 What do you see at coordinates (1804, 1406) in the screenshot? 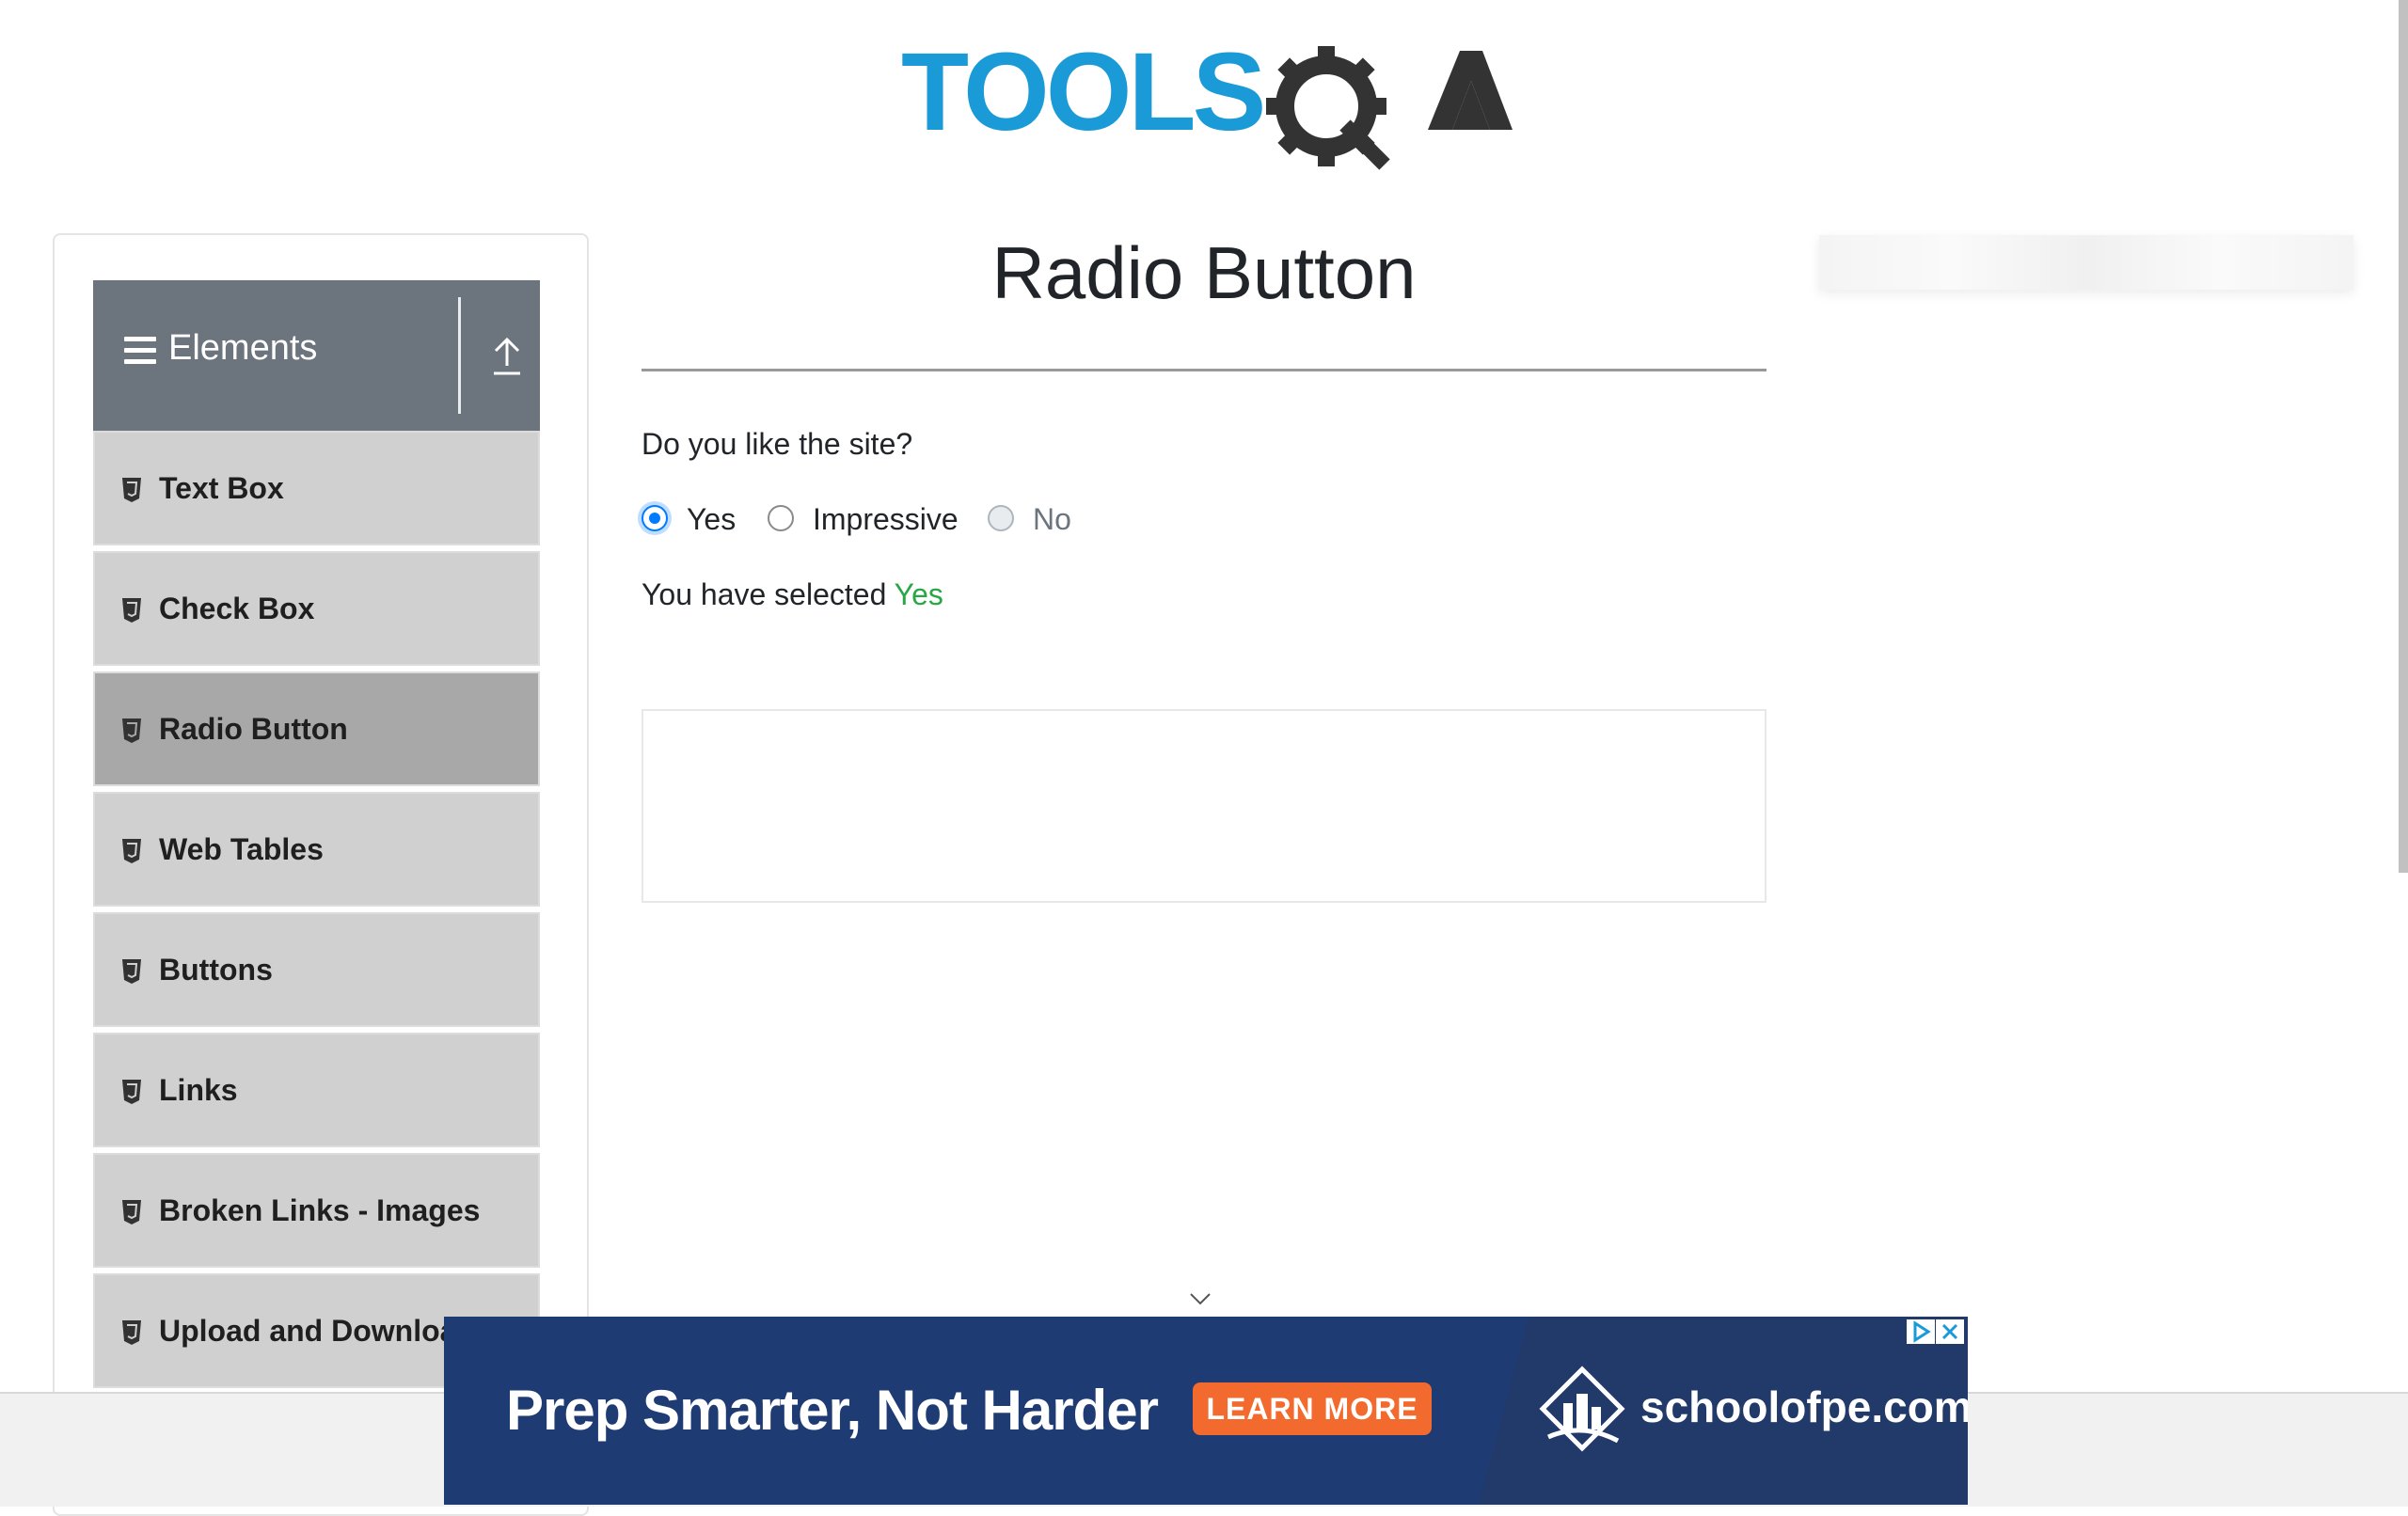
I see `banner-domain: schoolofpe.com` at bounding box center [1804, 1406].